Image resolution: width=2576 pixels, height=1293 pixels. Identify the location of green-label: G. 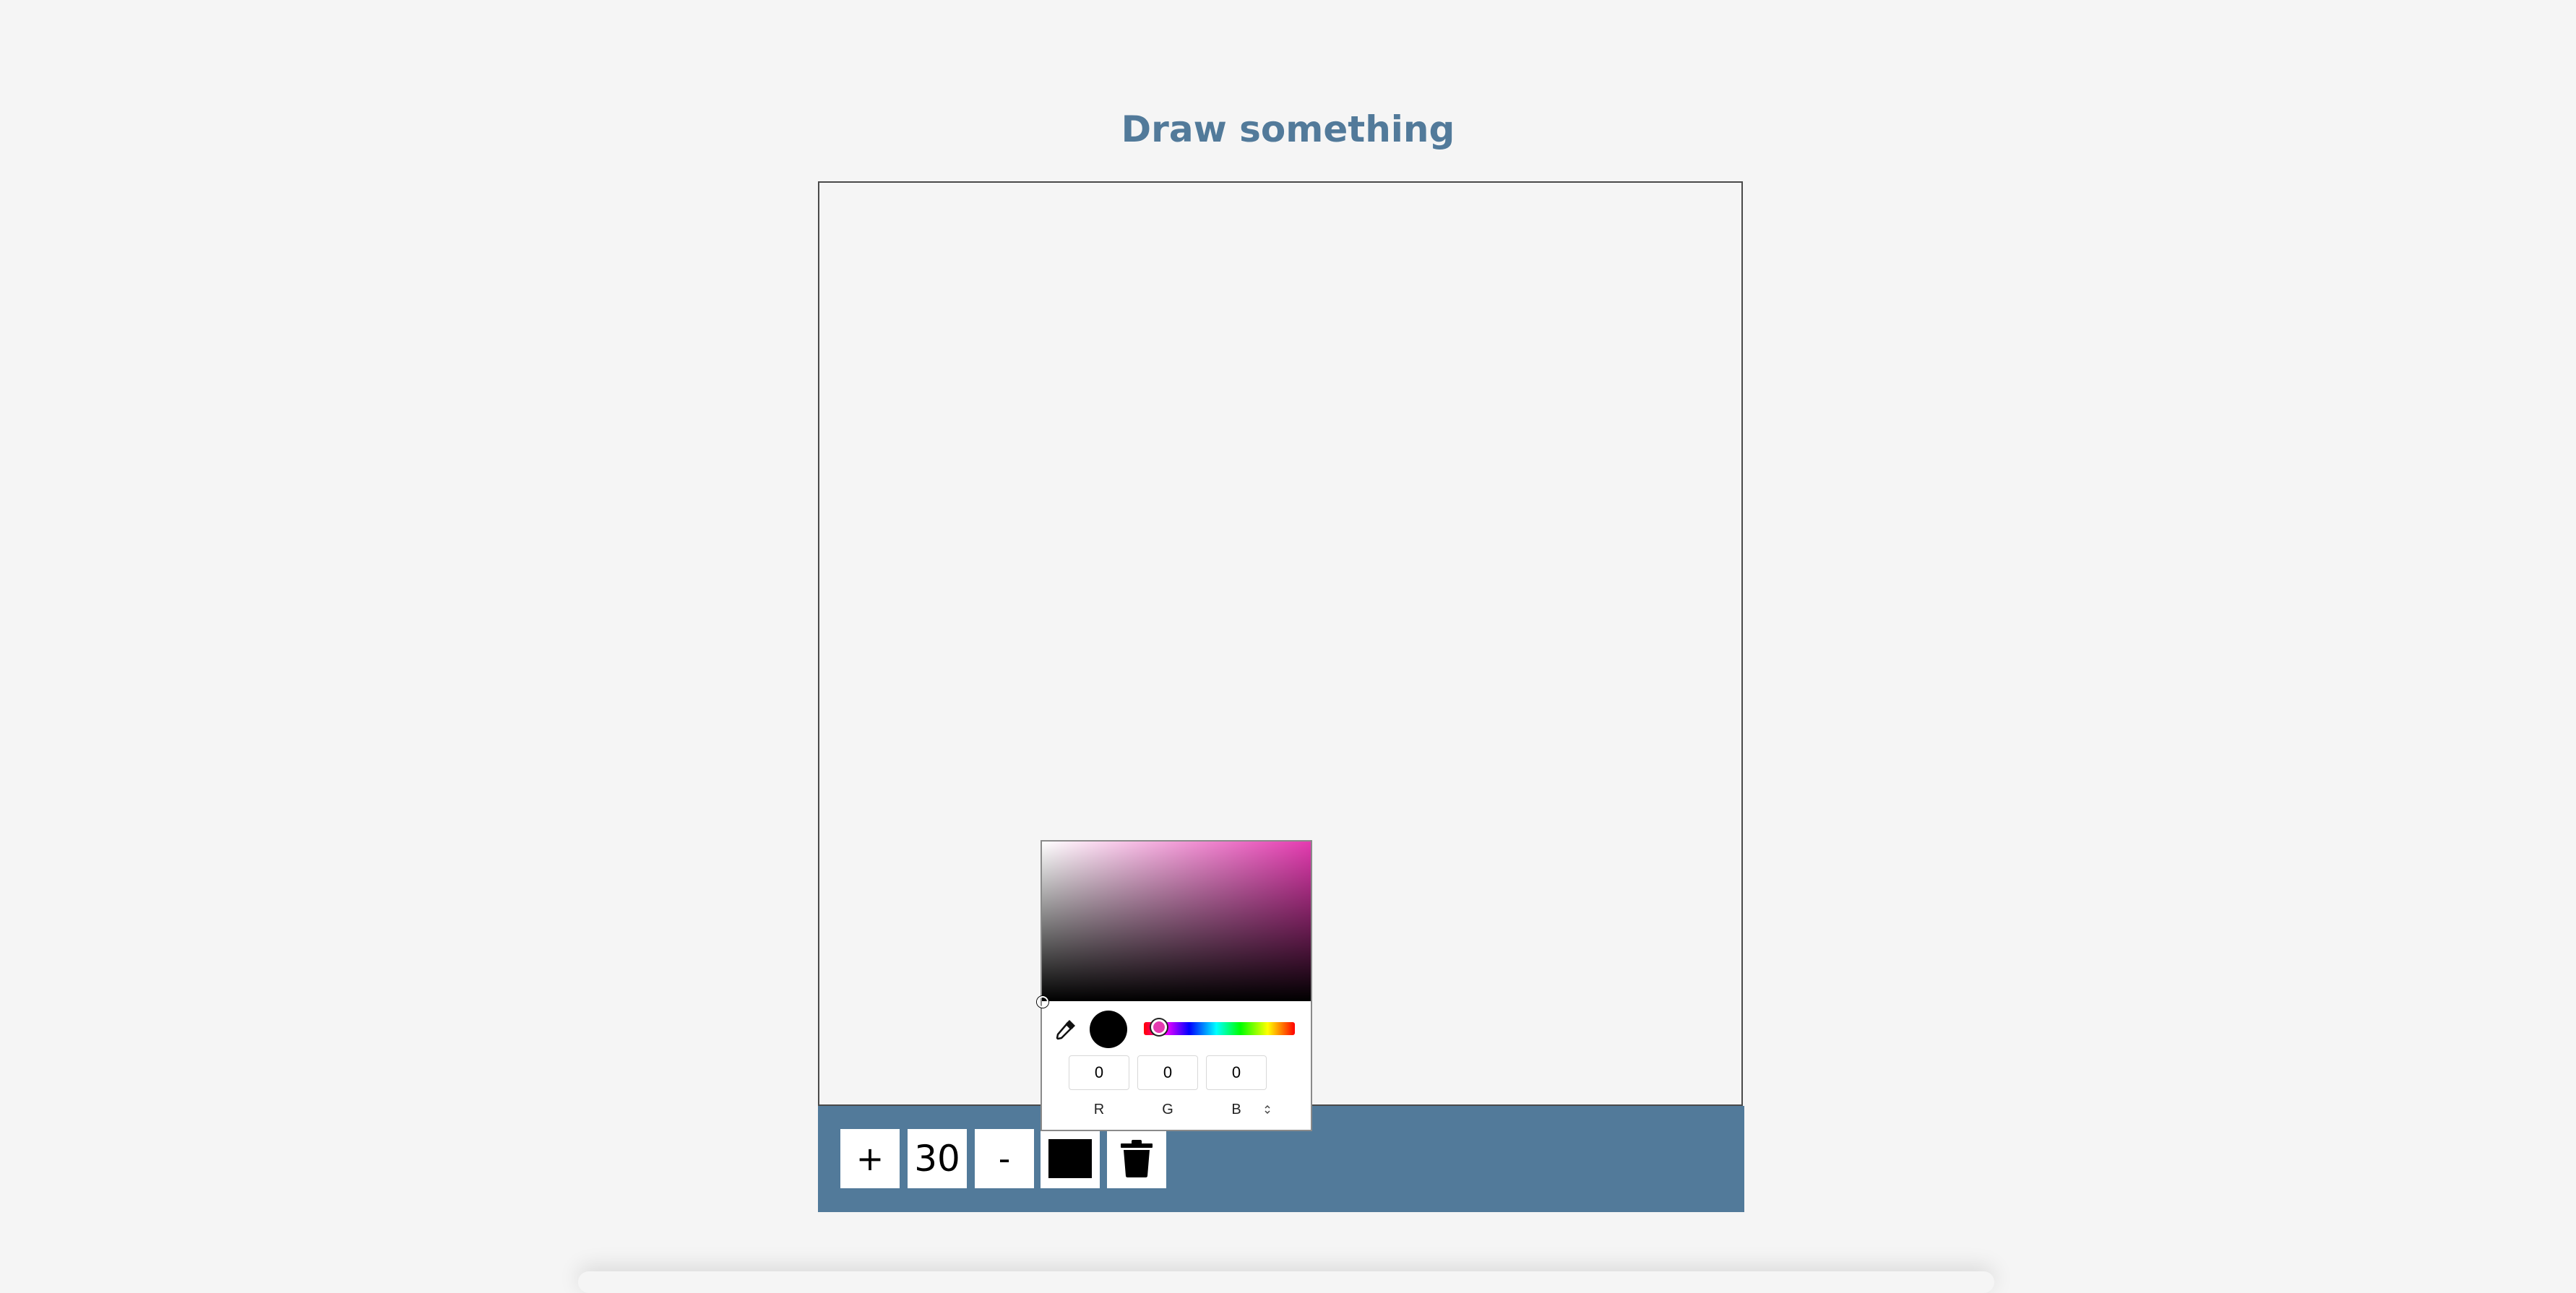
(1167, 1109).